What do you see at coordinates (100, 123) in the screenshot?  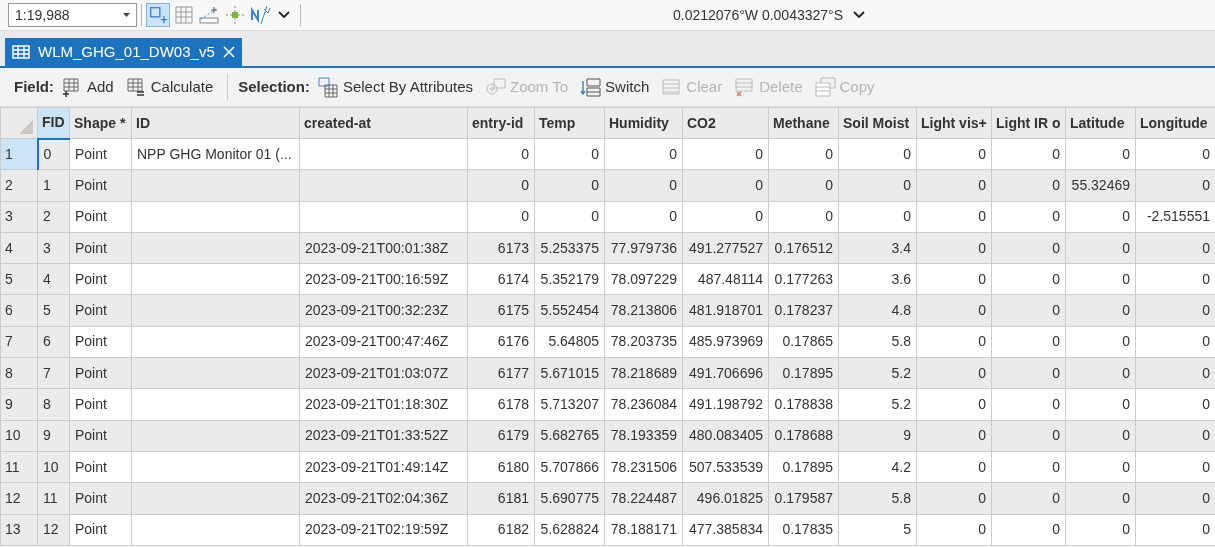 I see `column-header: Shape *` at bounding box center [100, 123].